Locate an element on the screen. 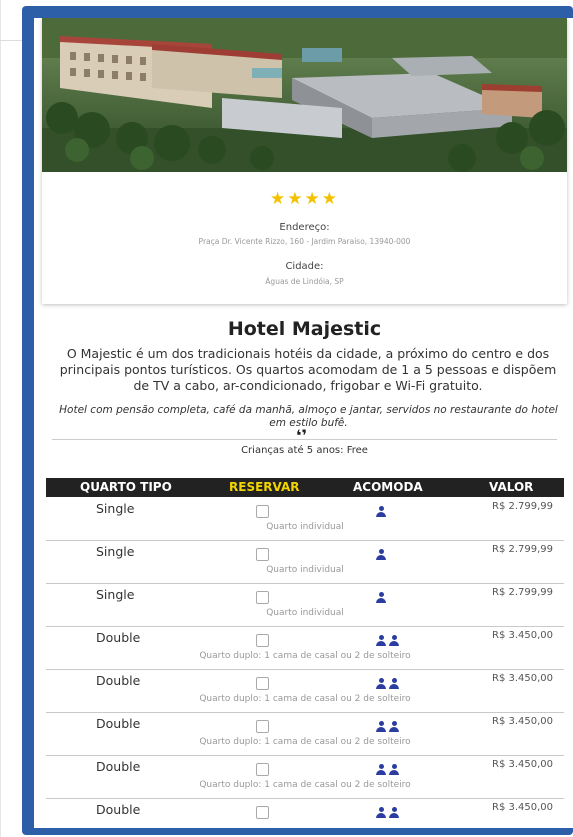  header-price: VALOR is located at coordinates (511, 487).